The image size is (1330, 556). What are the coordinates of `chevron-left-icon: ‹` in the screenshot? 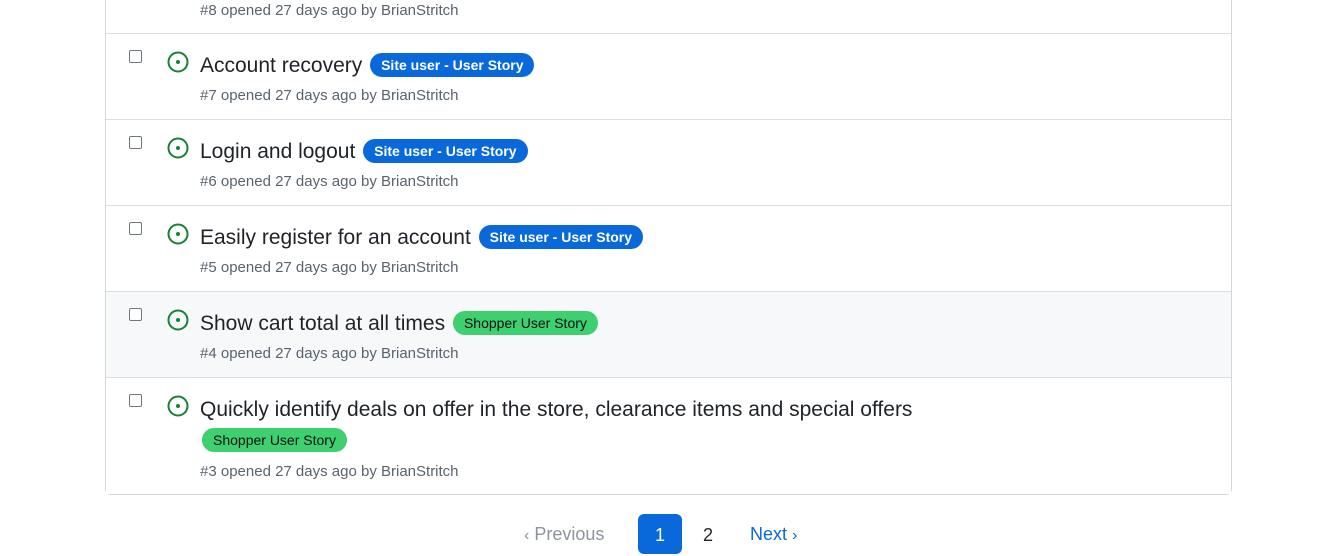 It's located at (527, 535).